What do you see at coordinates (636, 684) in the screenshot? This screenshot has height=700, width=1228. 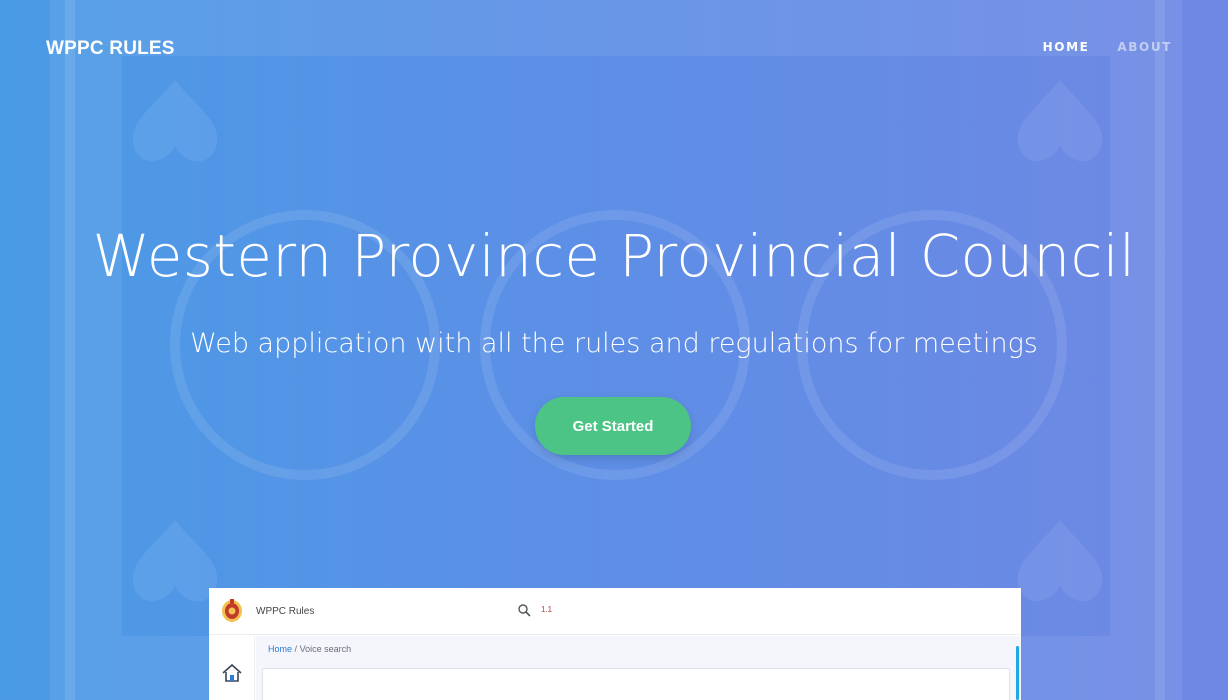 I see `voice-search-panel` at bounding box center [636, 684].